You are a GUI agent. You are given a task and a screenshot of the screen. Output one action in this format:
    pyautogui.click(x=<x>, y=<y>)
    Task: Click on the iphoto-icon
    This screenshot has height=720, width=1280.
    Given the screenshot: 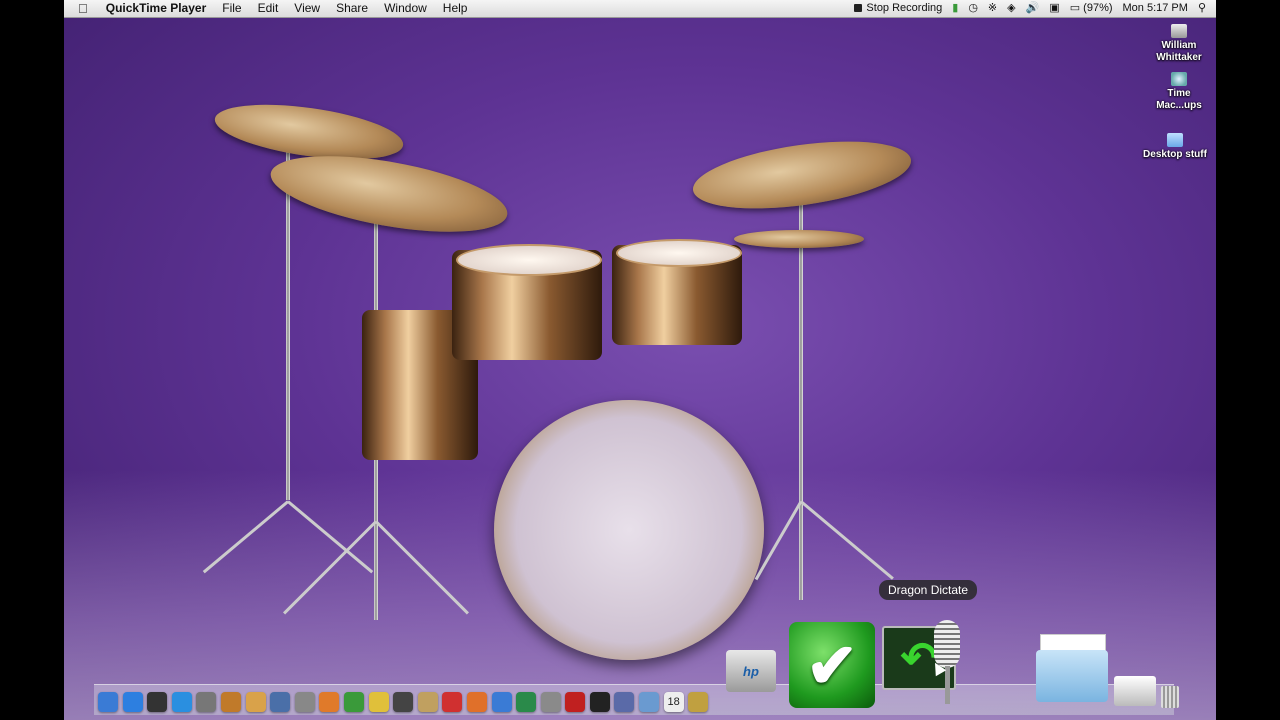 What is the action you would take?
    pyautogui.click(x=427, y=702)
    